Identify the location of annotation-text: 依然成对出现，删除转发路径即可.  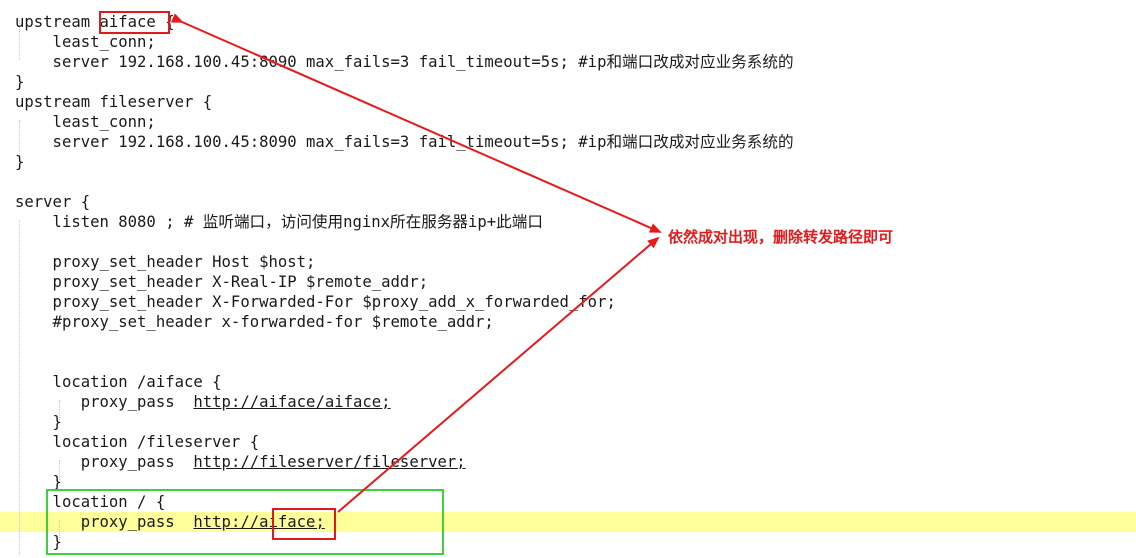
(781, 237).